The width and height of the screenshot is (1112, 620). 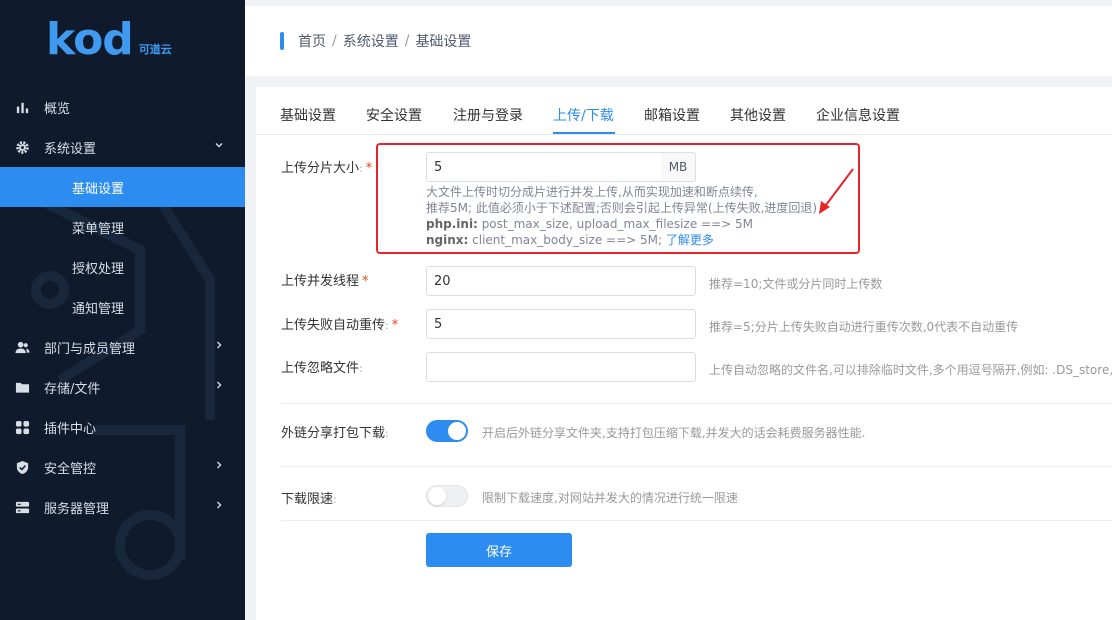 I want to click on bar-chart-icon, so click(x=22, y=107).